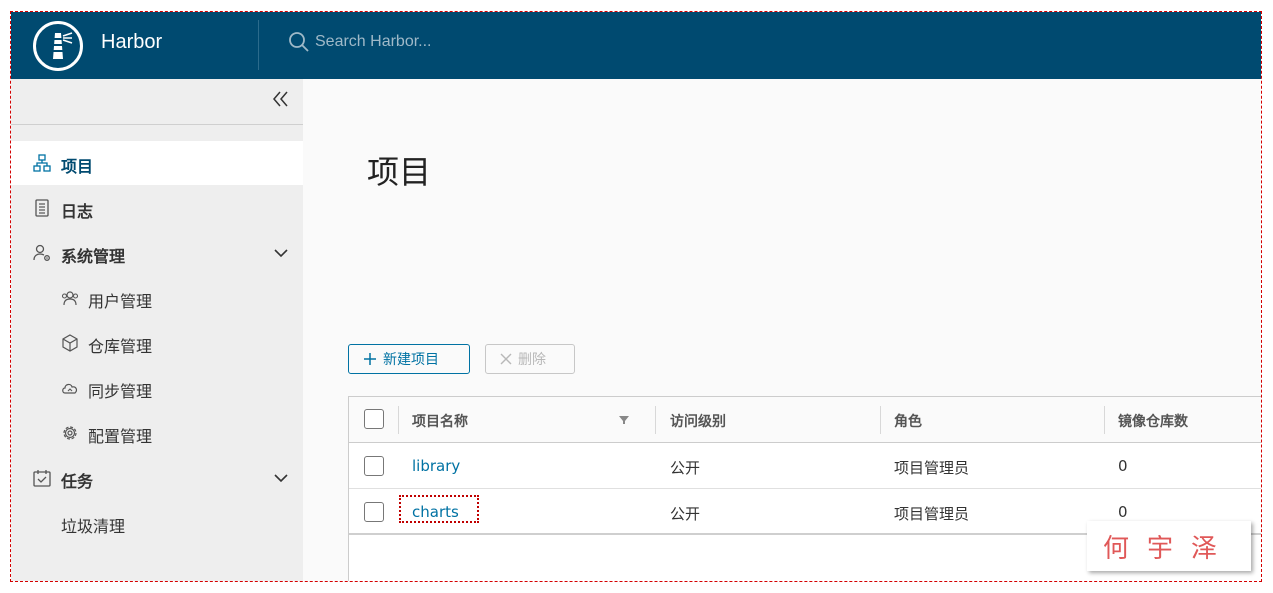 This screenshot has height=593, width=1273. What do you see at coordinates (157, 388) in the screenshot?
I see `sidebar-item-replication: 同步管理` at bounding box center [157, 388].